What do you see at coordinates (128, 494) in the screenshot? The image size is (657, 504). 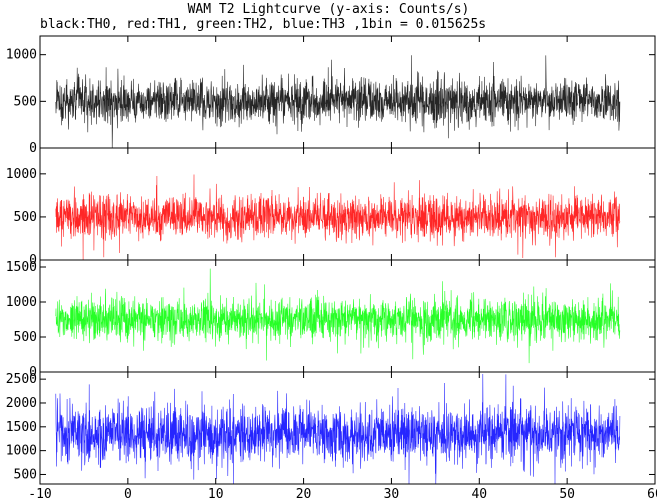 I see `x-tick-label: 0` at bounding box center [128, 494].